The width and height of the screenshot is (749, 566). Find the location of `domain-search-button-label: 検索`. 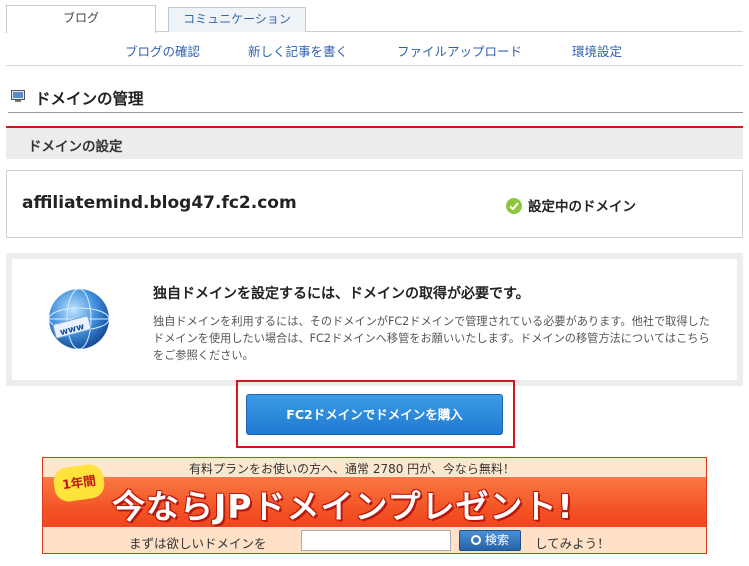

domain-search-button-label: 検索 is located at coordinates (496, 540).